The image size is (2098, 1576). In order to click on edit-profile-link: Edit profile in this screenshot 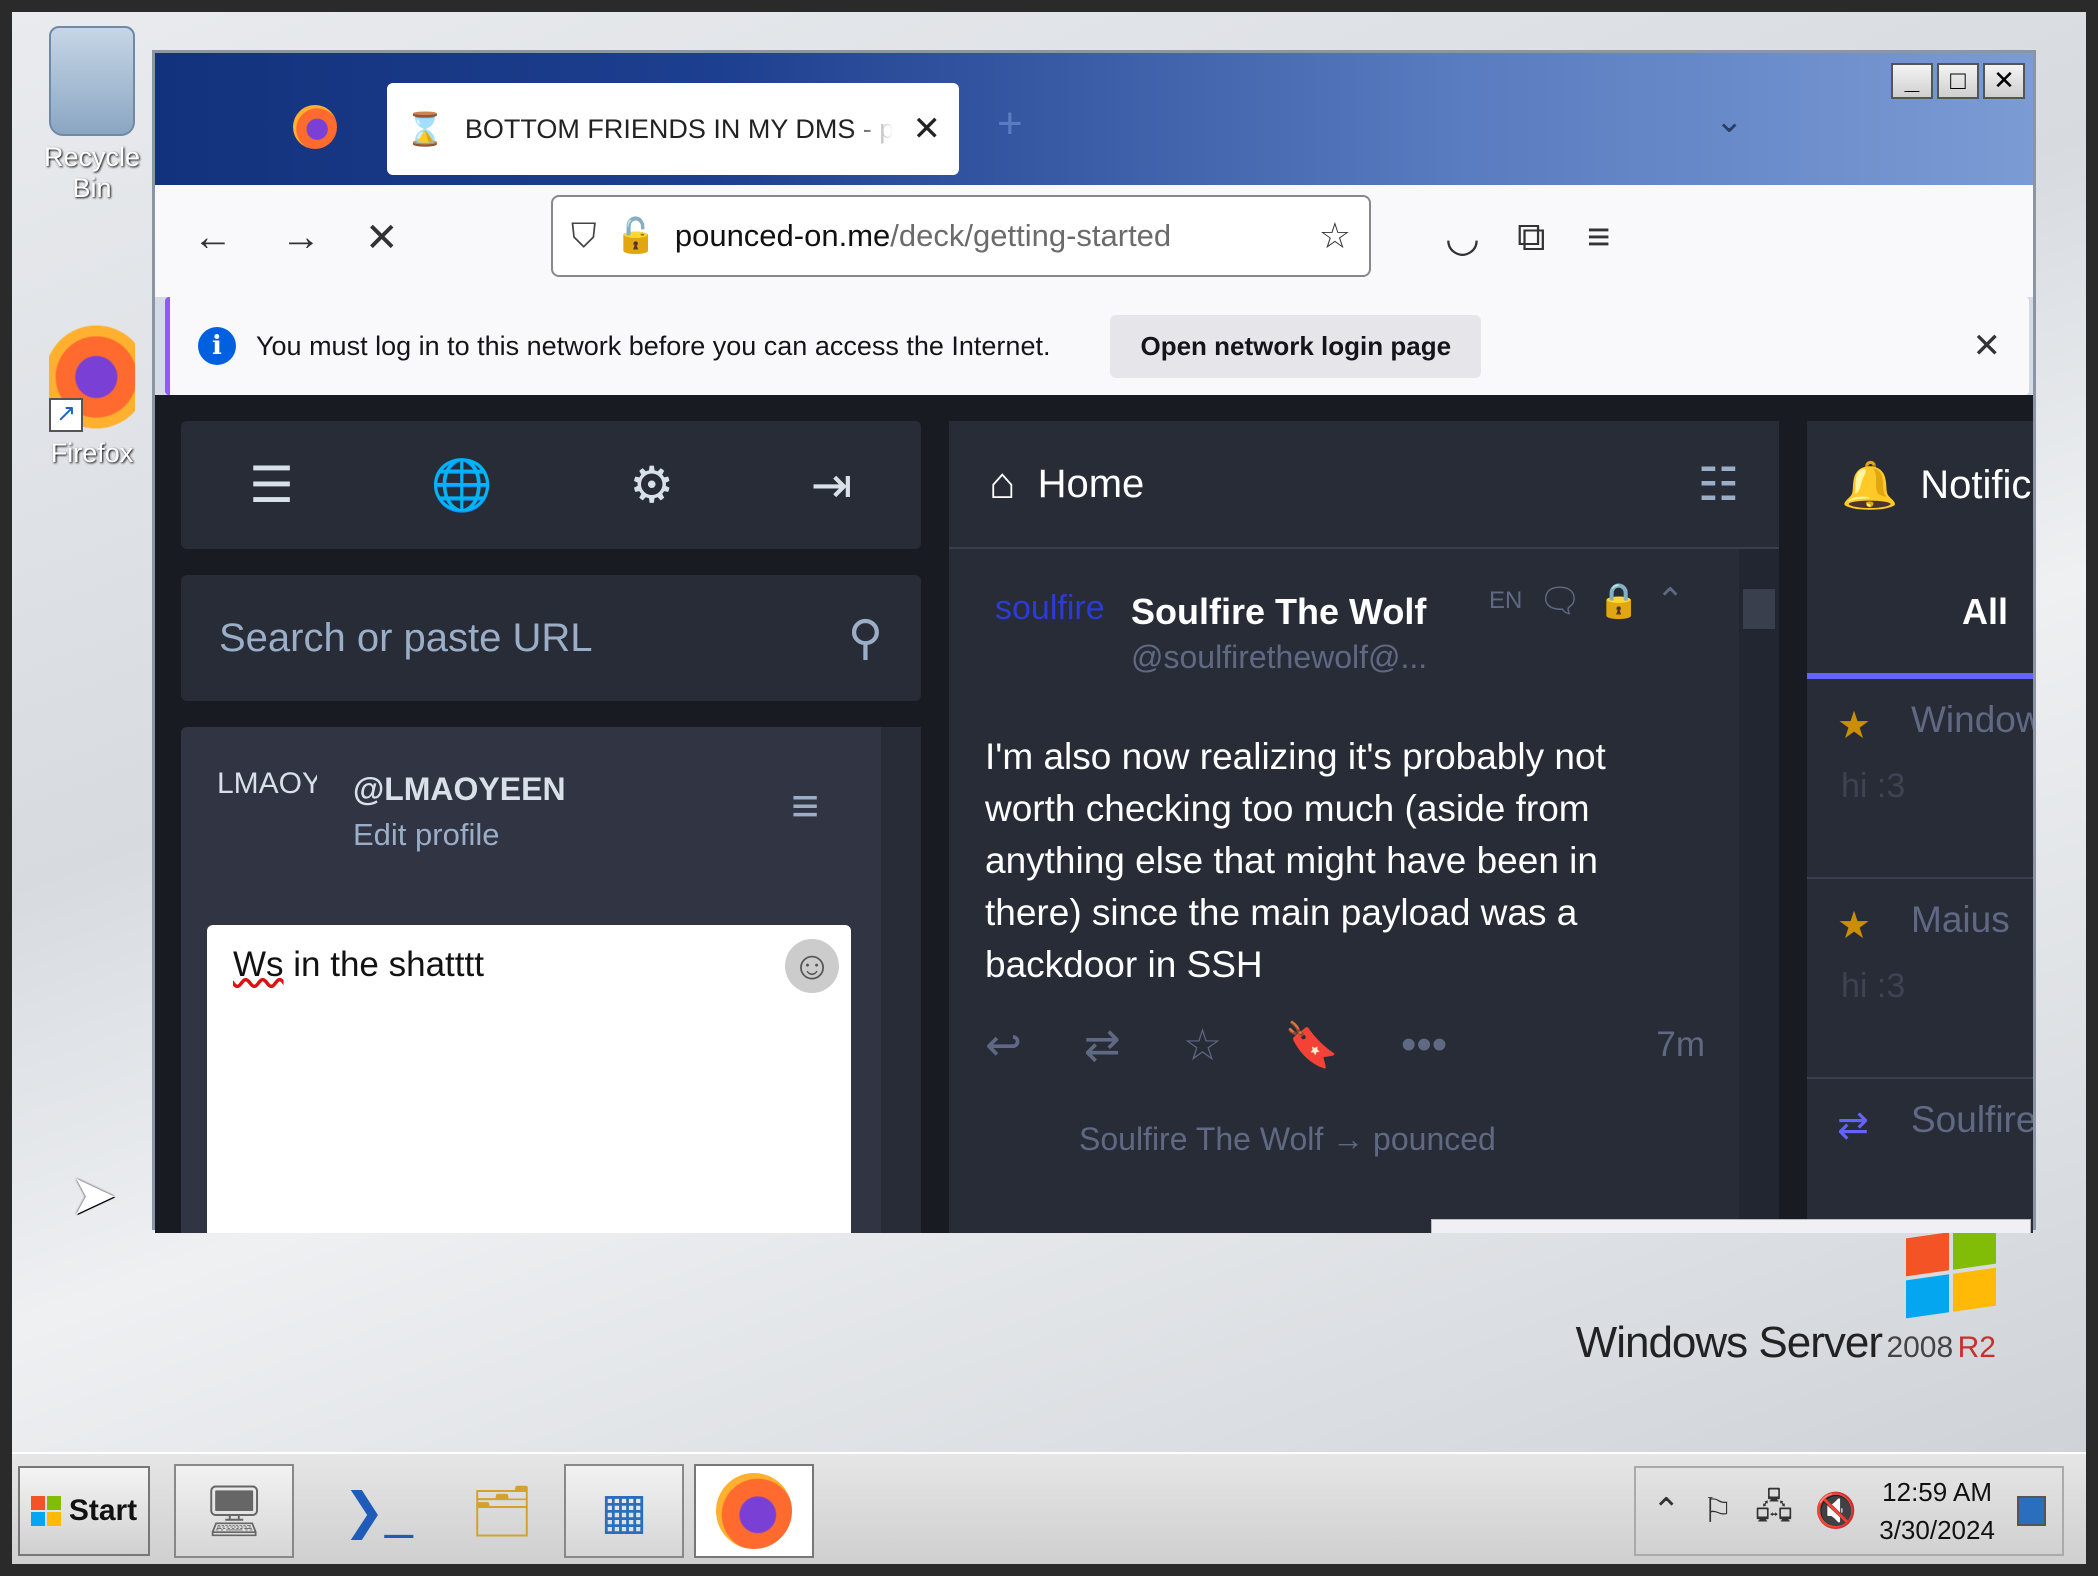, I will do `click(426, 835)`.